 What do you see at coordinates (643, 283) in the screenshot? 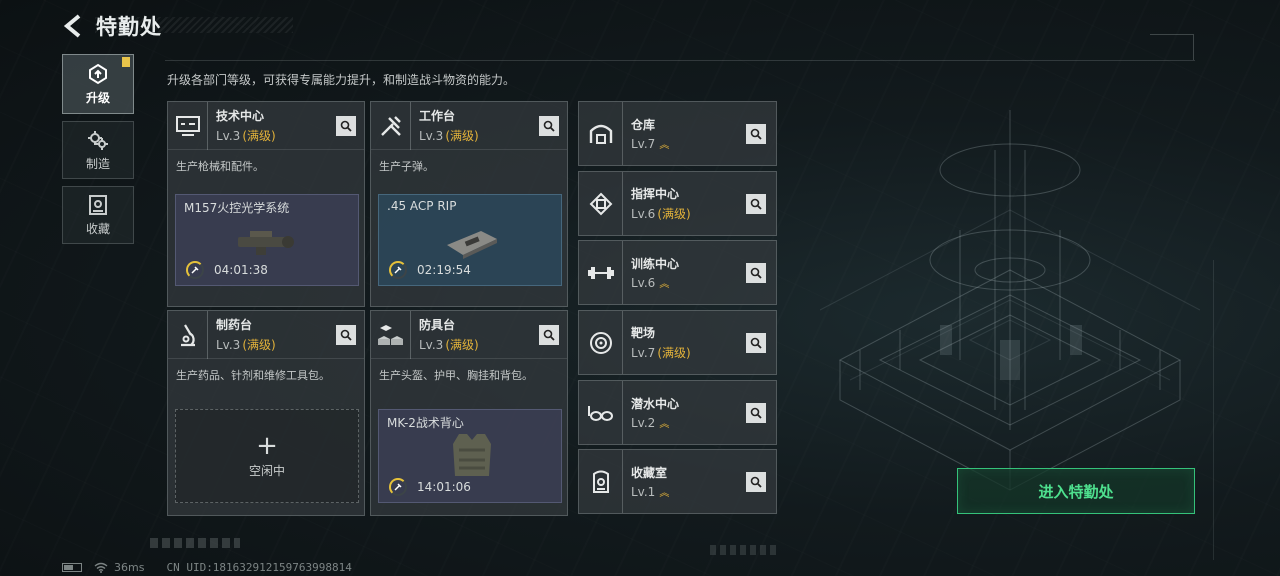
I see `facility-level: Lv.6` at bounding box center [643, 283].